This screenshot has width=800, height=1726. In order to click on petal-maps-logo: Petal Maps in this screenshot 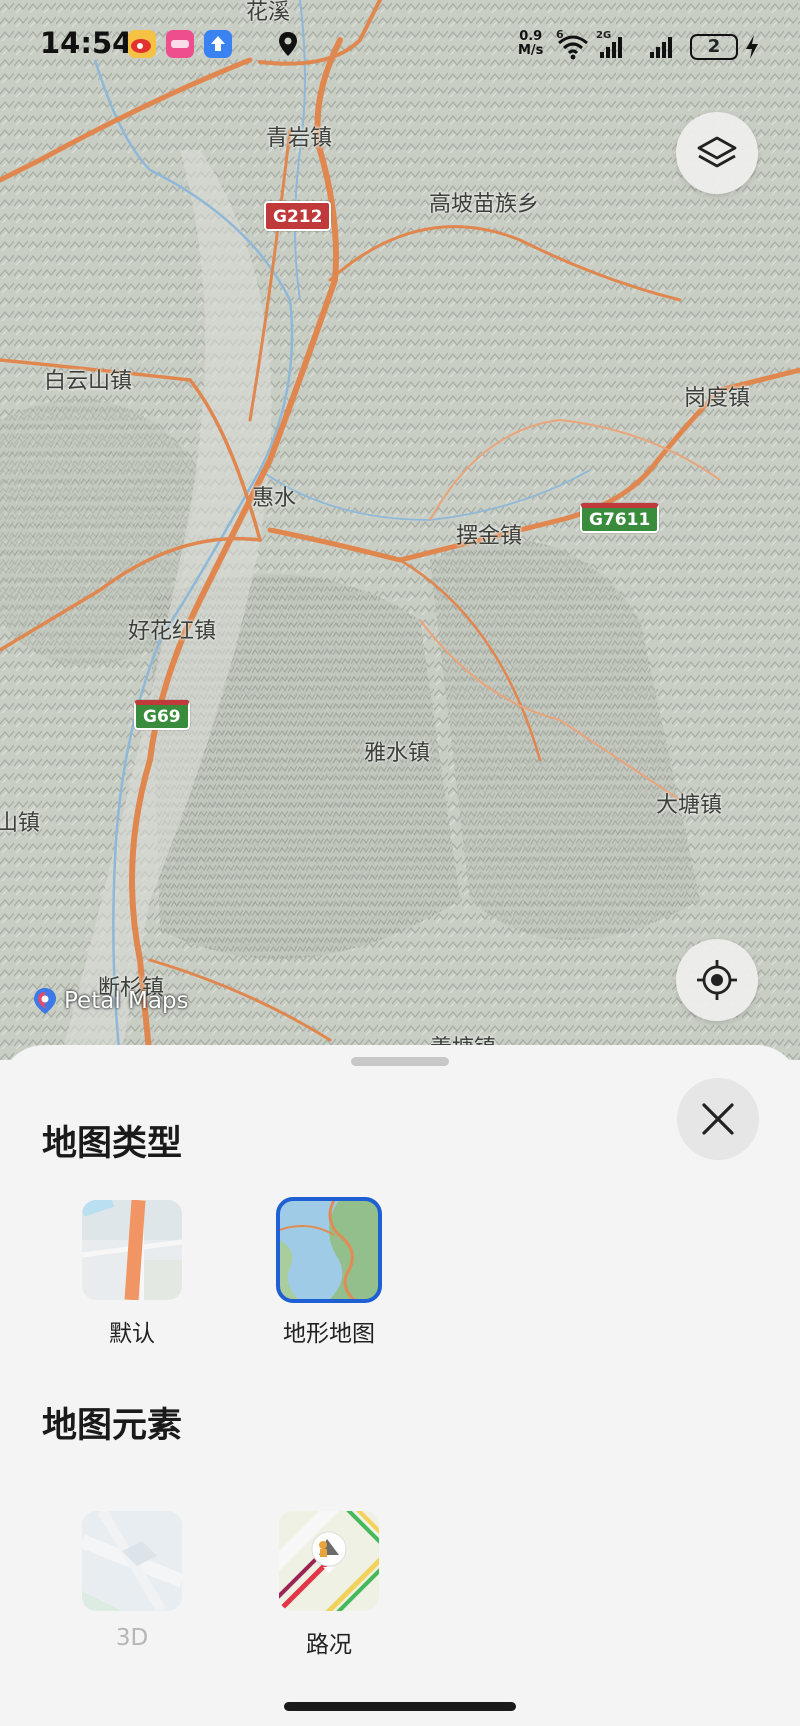, I will do `click(110, 1001)`.